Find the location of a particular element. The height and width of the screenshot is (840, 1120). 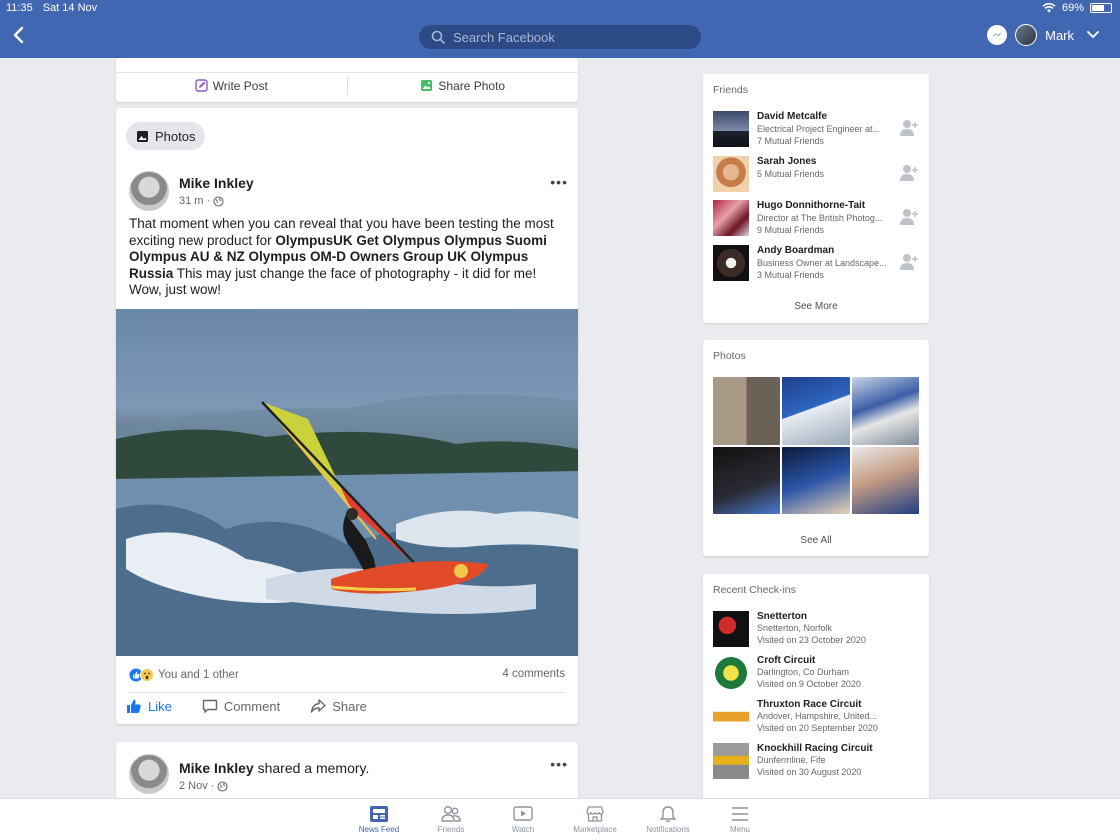

chevron-down-icon is located at coordinates (1093, 35).